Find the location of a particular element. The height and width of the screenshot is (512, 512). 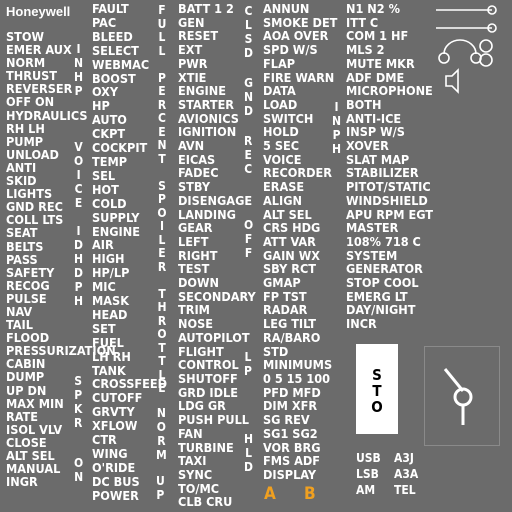

col5-label-10: XOVER is located at coordinates (367, 146).